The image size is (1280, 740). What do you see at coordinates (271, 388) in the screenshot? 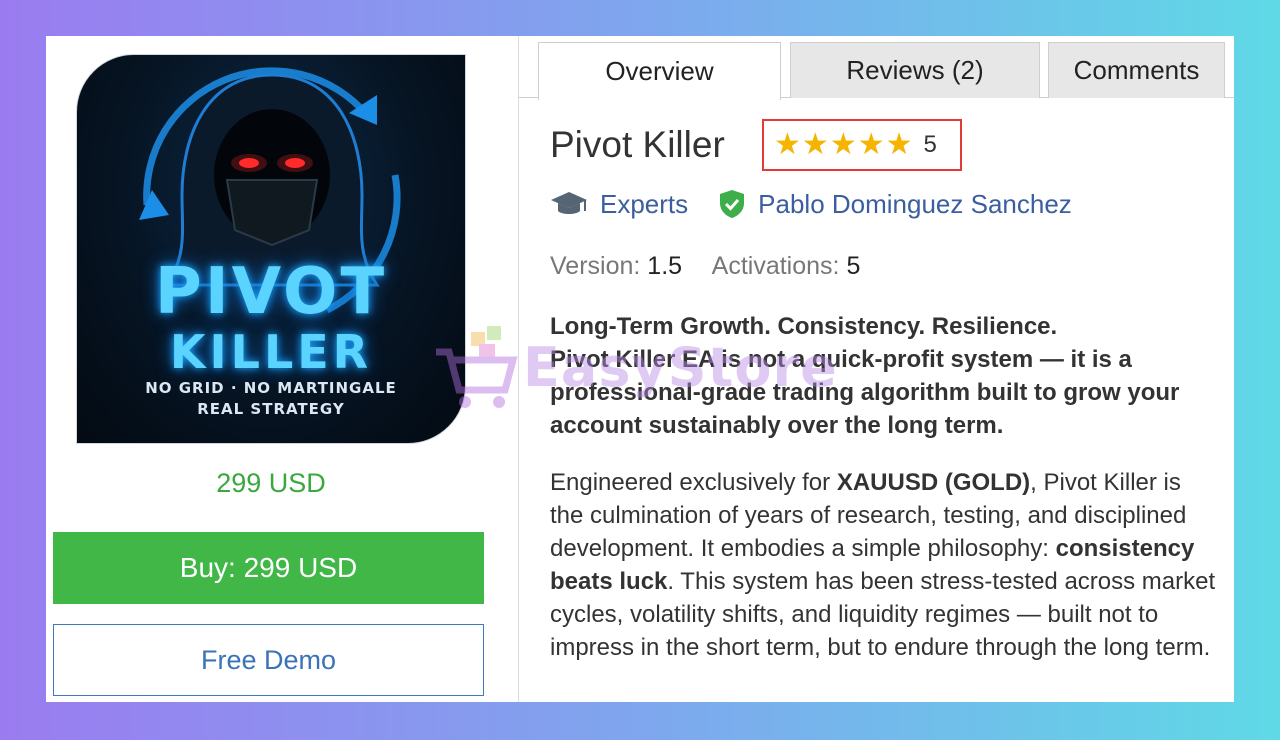
I see `image-subtitle-line1: NO GRID · NO MARTINGALE` at bounding box center [271, 388].